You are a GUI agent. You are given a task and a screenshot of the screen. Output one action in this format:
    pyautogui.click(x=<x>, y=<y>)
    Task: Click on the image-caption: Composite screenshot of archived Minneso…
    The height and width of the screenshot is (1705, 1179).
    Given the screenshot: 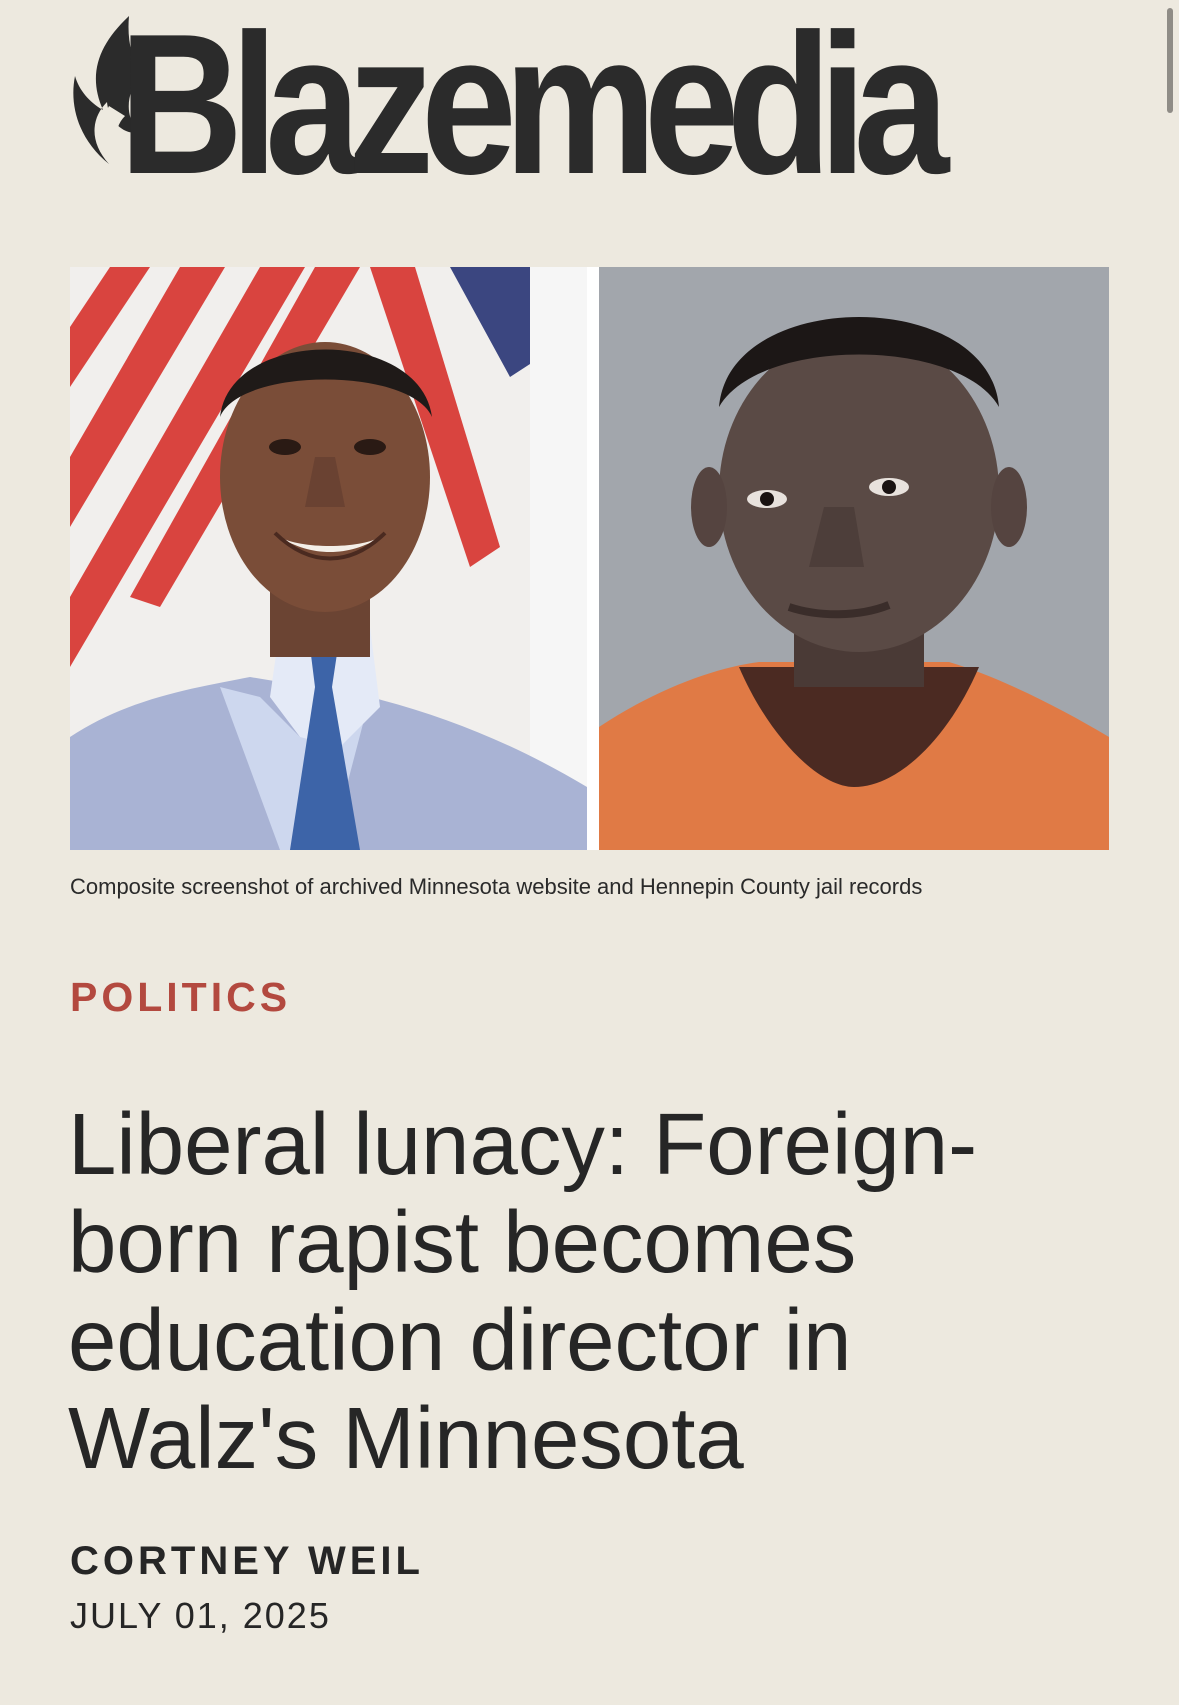 What is the action you would take?
    pyautogui.click(x=496, y=886)
    